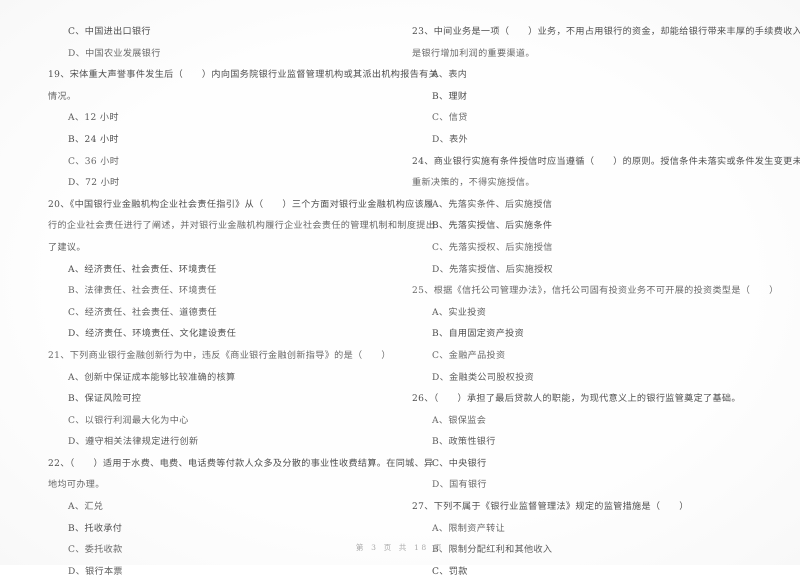 This screenshot has height=583, width=800. I want to click on list-item: D、72 小时, so click(94, 183).